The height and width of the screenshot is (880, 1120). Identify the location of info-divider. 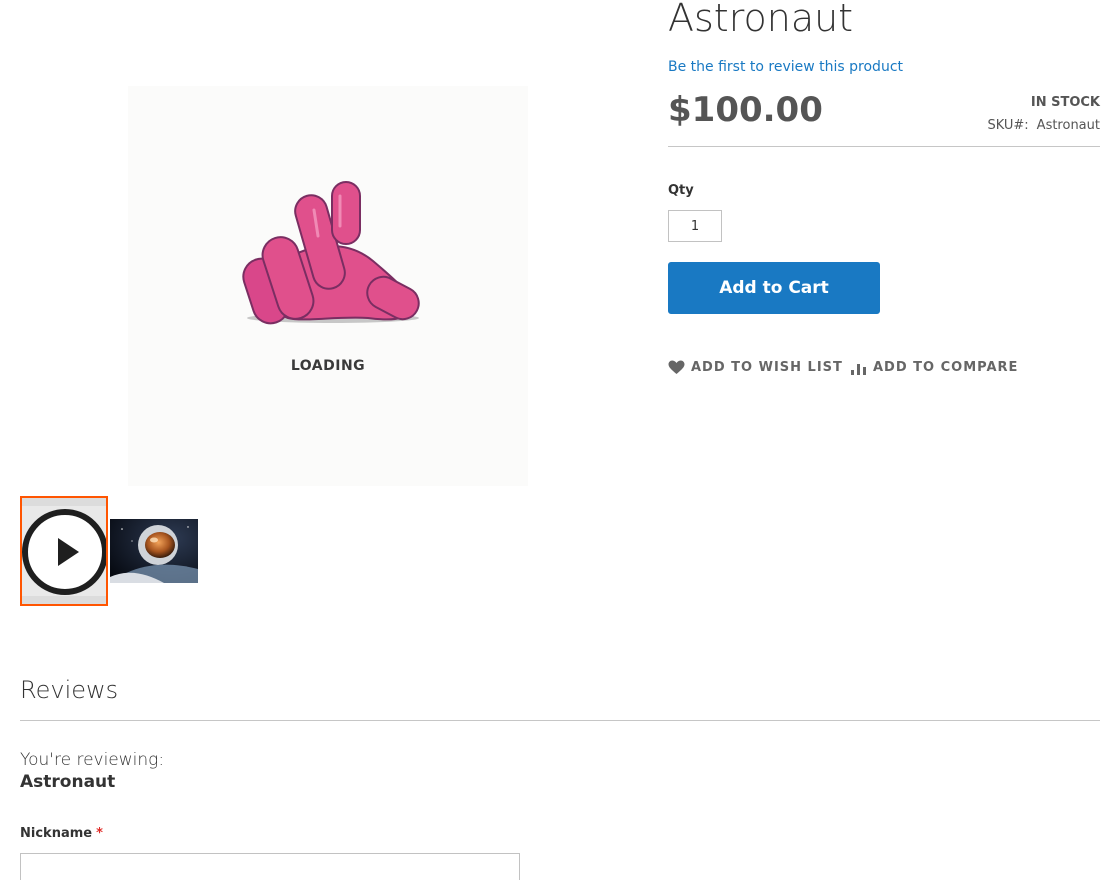
(884, 146).